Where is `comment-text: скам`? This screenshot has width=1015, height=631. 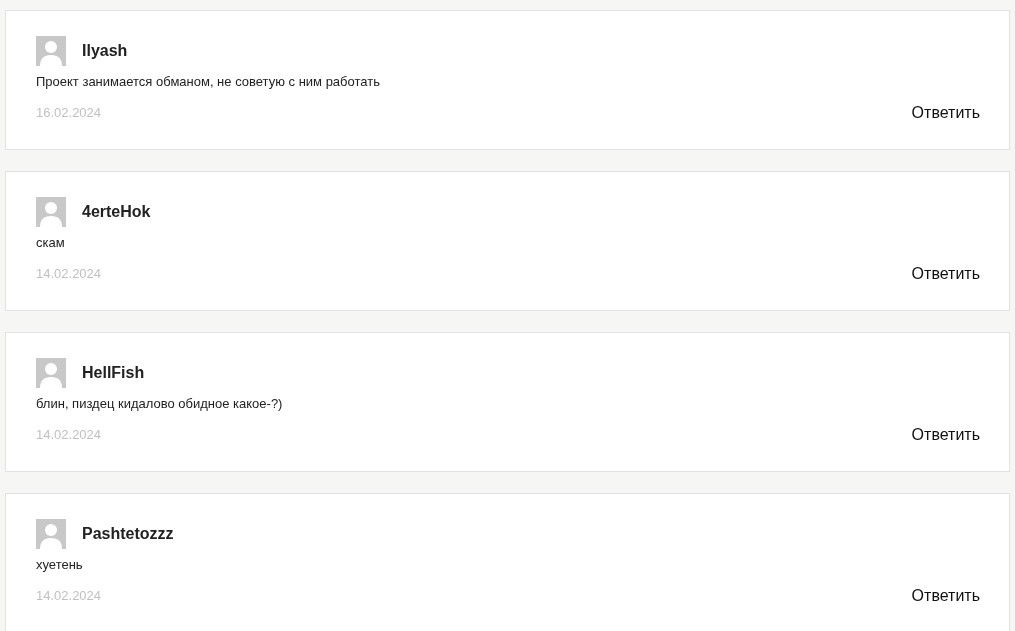
comment-text: скам is located at coordinates (51, 243).